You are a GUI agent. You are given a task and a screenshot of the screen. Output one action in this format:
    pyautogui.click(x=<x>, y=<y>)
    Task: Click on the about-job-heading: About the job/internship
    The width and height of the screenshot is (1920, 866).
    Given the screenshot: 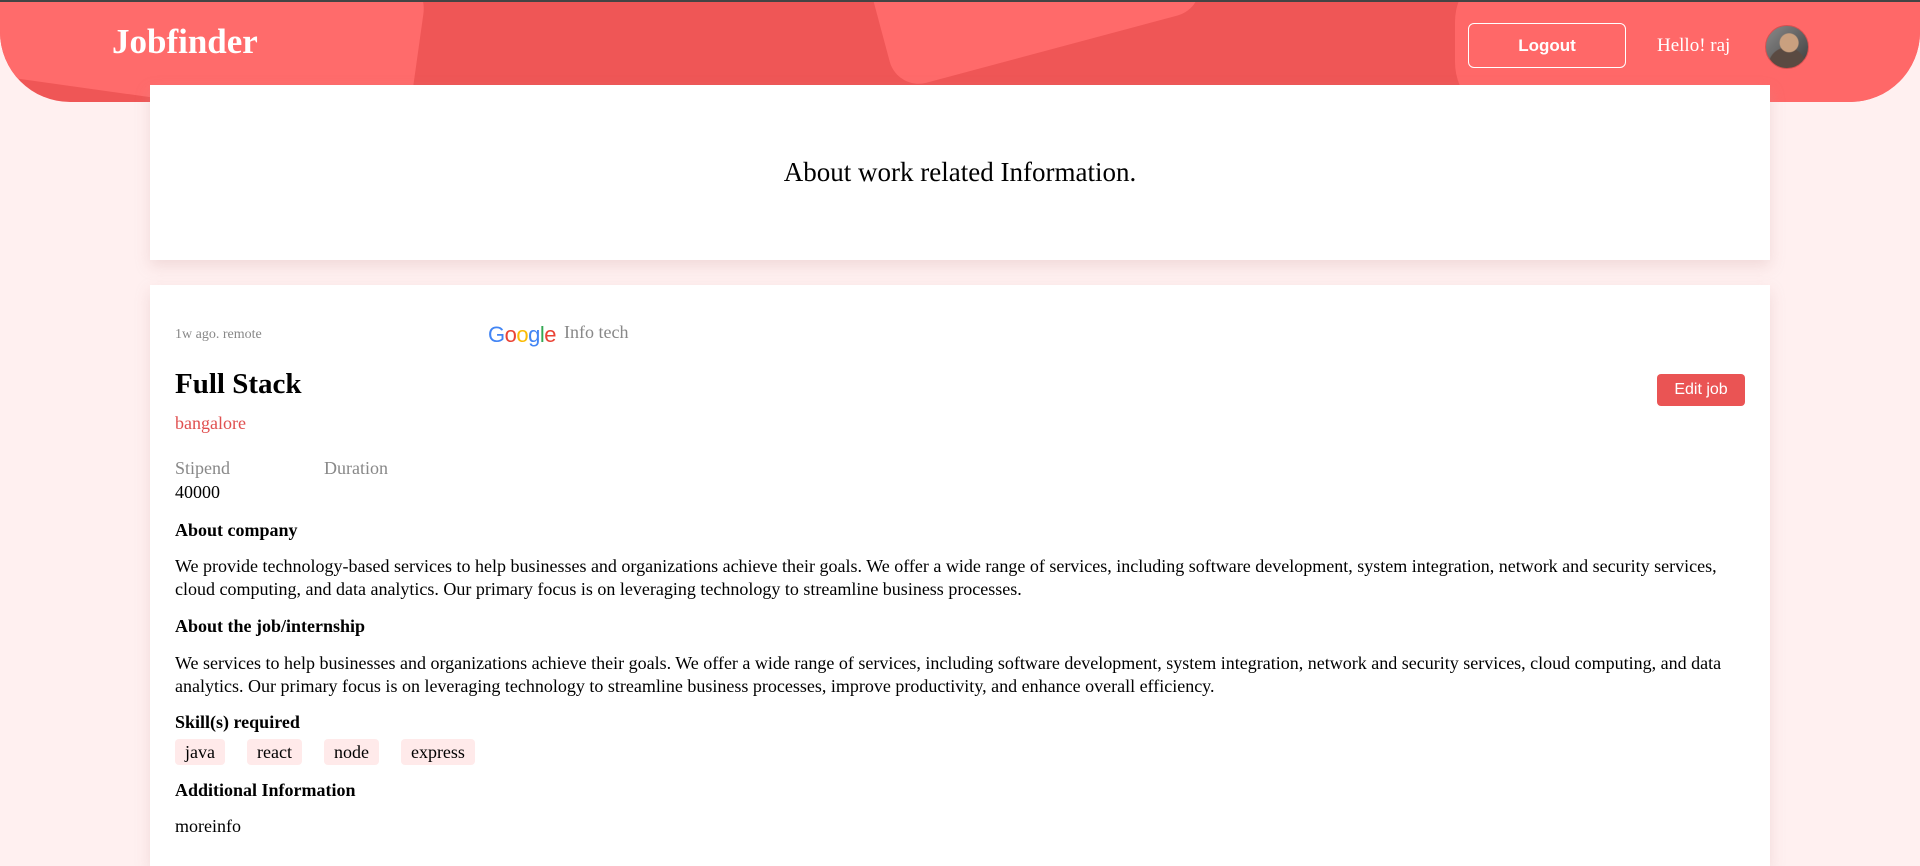 What is the action you would take?
    pyautogui.click(x=270, y=626)
    